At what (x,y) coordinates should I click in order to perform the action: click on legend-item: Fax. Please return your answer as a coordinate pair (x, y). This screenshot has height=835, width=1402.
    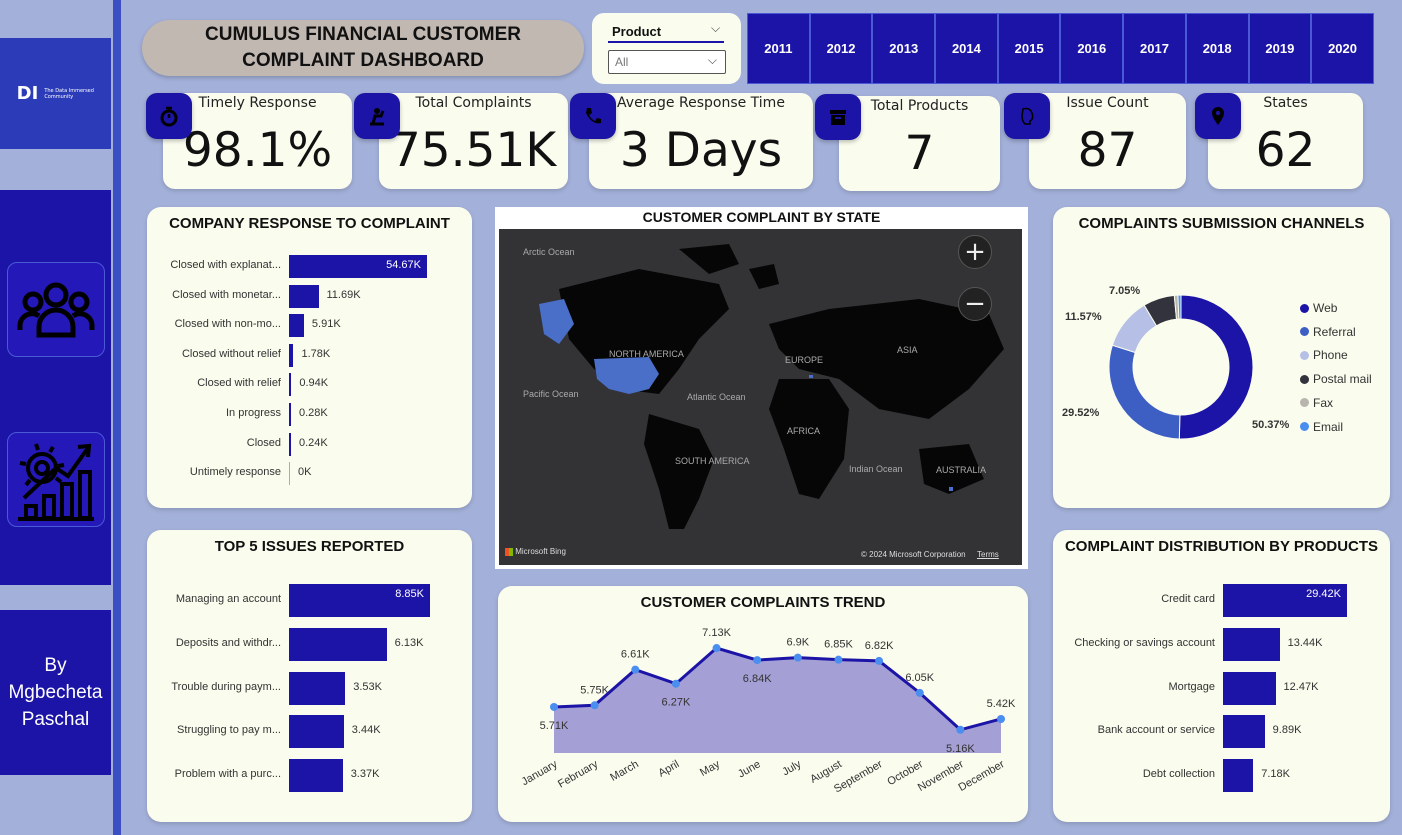
    Looking at the image, I should click on (1316, 403).